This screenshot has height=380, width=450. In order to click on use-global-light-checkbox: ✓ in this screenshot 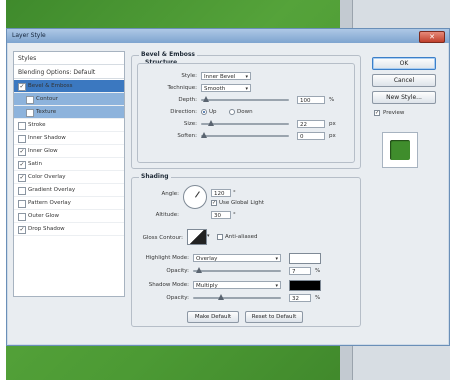, I will do `click(214, 203)`.